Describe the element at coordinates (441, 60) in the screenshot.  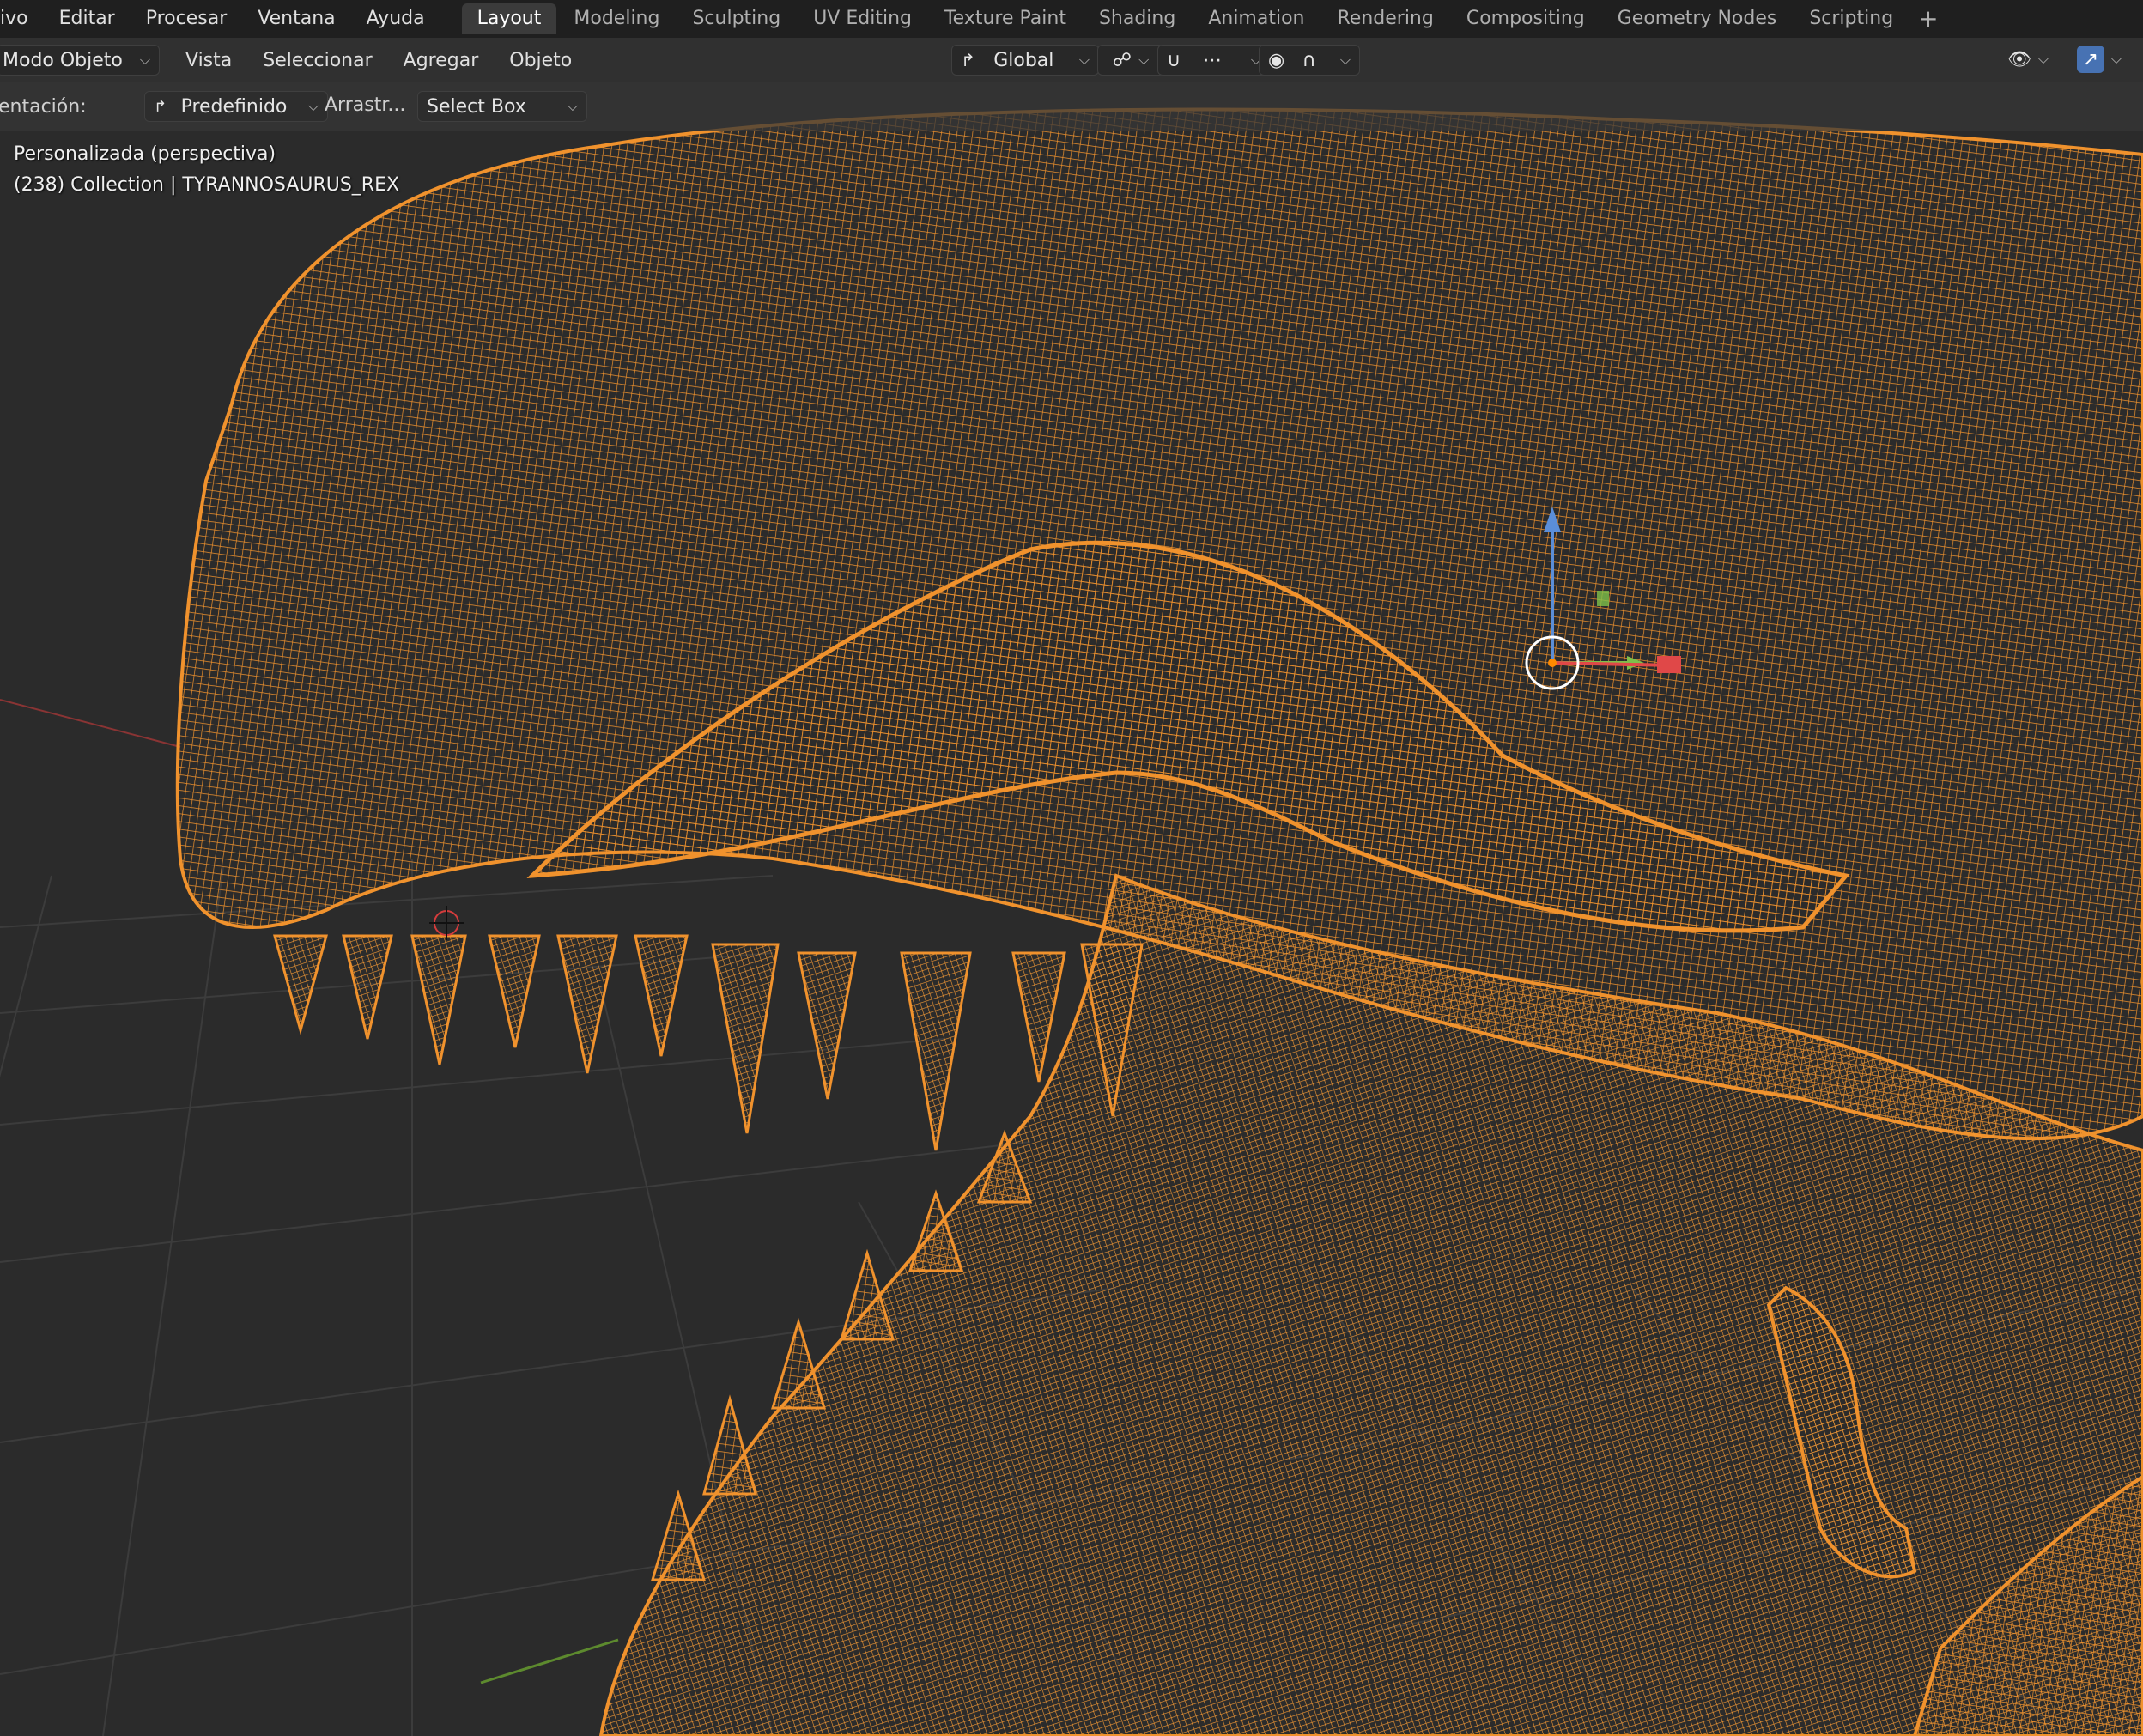
I see `menu-add: Agregar` at that location.